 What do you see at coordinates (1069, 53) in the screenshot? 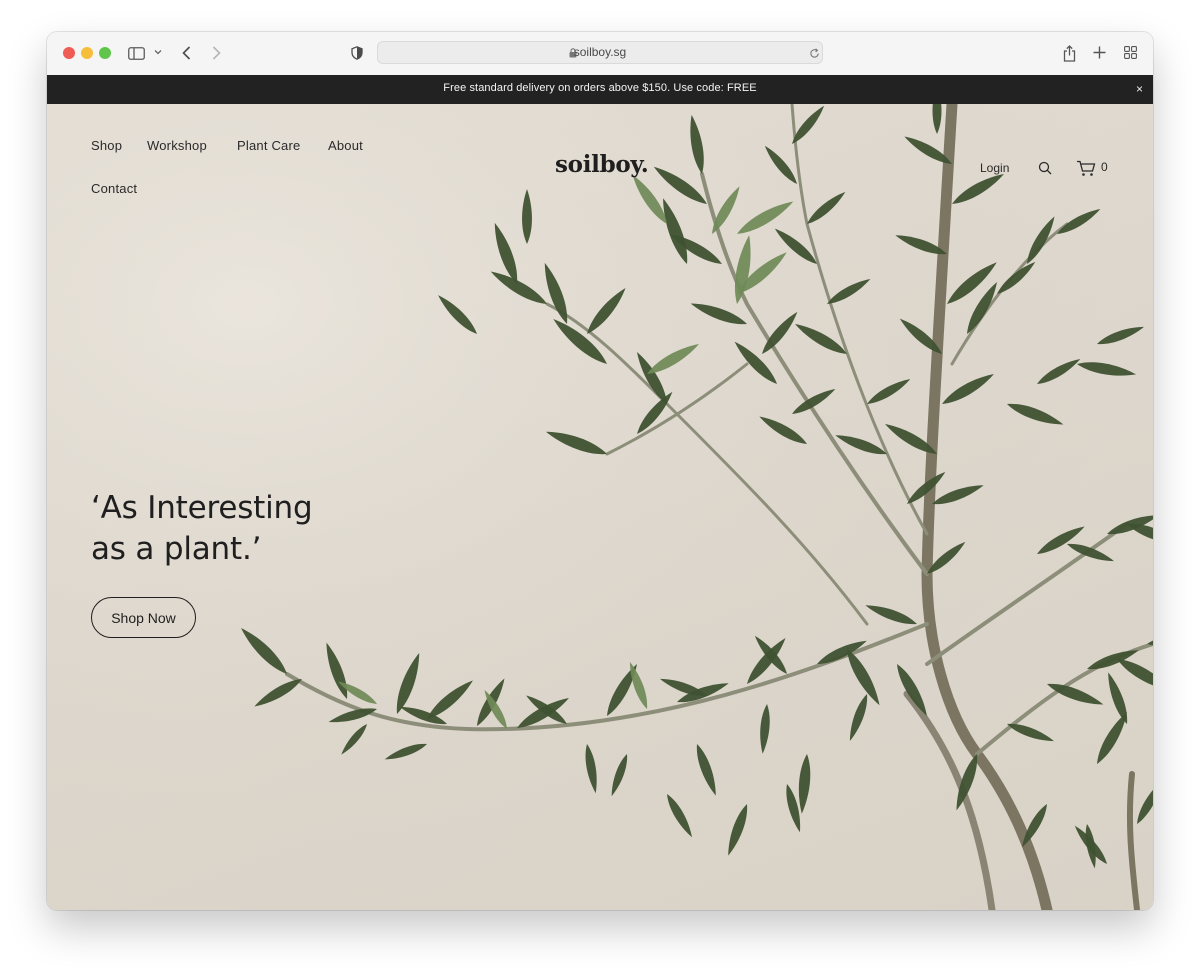
I see `share-icon` at bounding box center [1069, 53].